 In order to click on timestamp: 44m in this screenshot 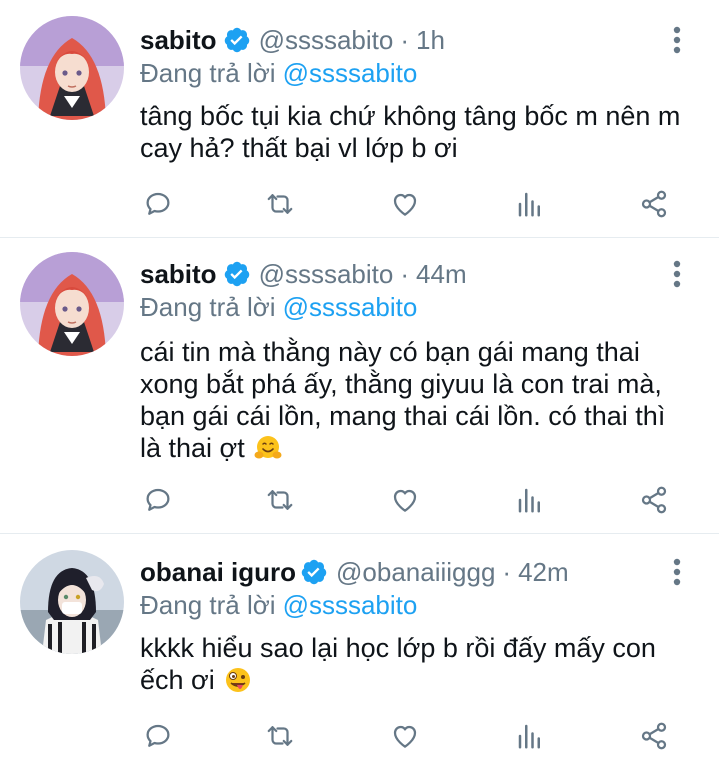, I will do `click(441, 274)`.